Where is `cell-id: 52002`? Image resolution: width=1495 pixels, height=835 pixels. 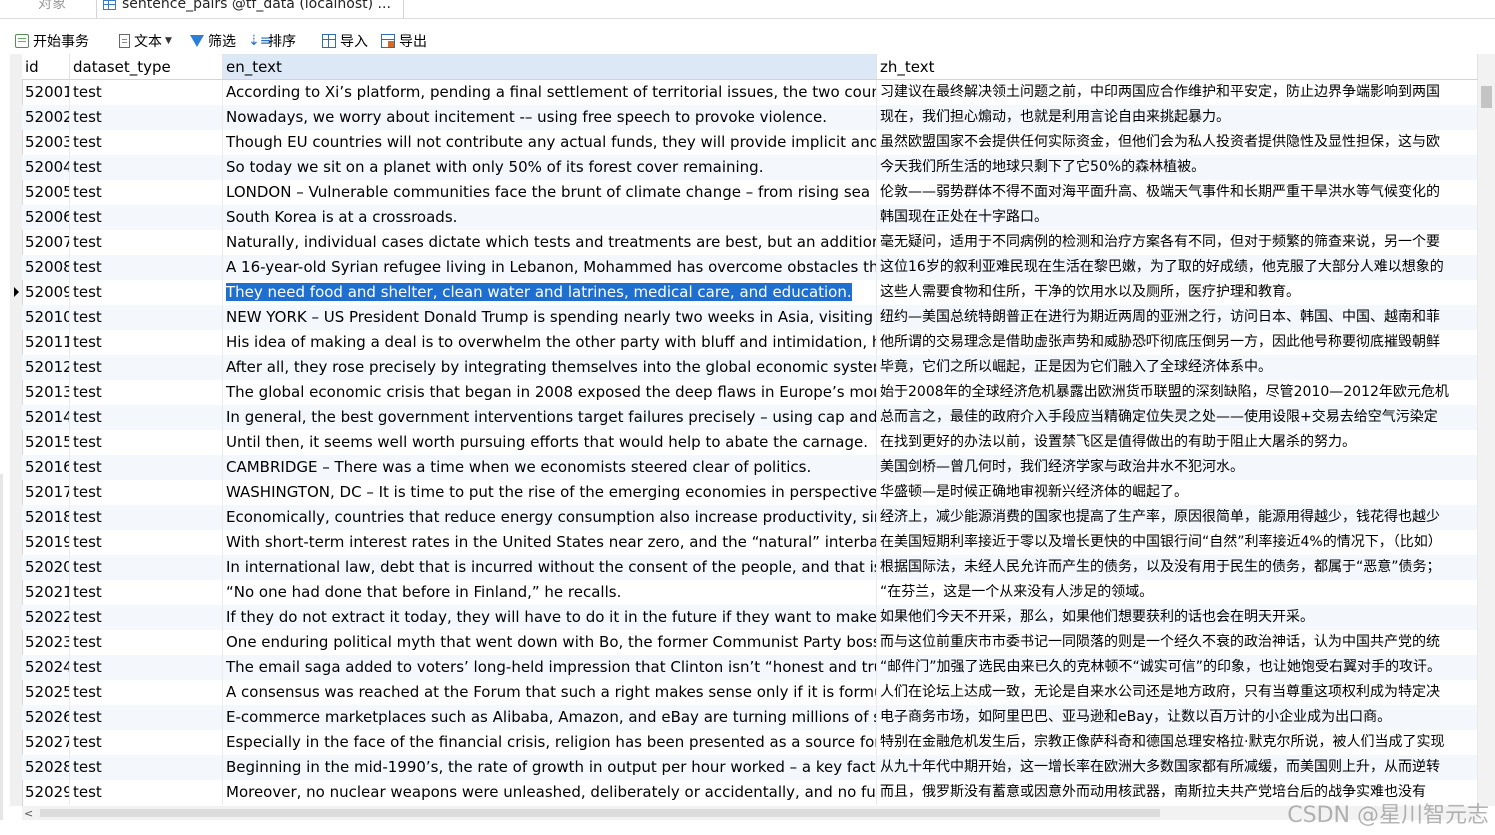
cell-id: 52002 is located at coordinates (46, 117).